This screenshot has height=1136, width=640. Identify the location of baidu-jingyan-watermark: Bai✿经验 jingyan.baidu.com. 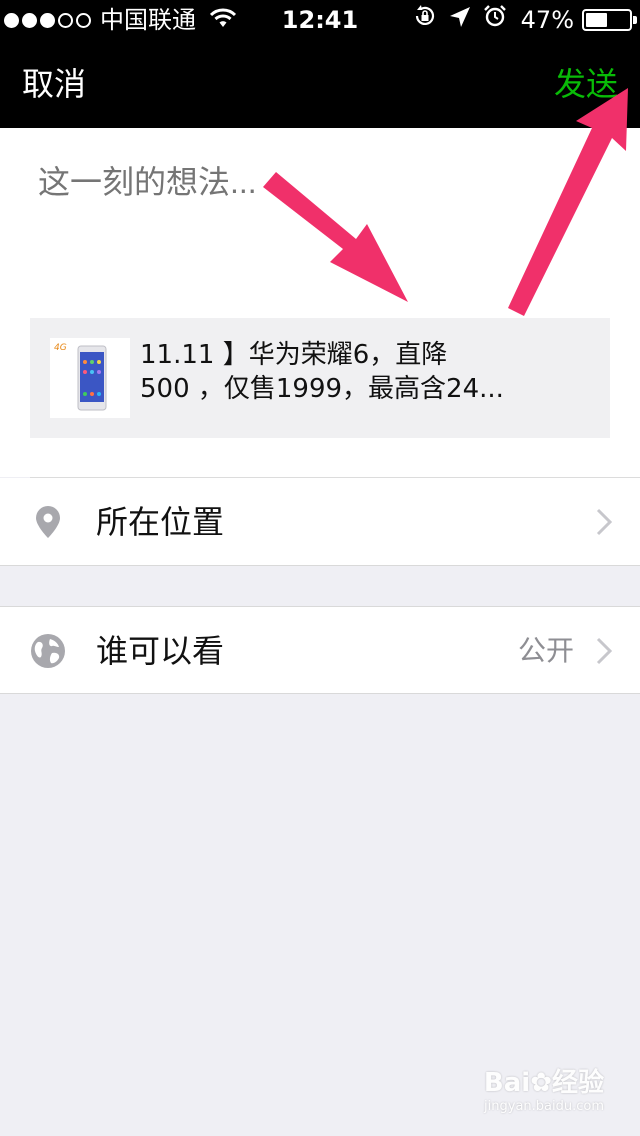
(544, 1088).